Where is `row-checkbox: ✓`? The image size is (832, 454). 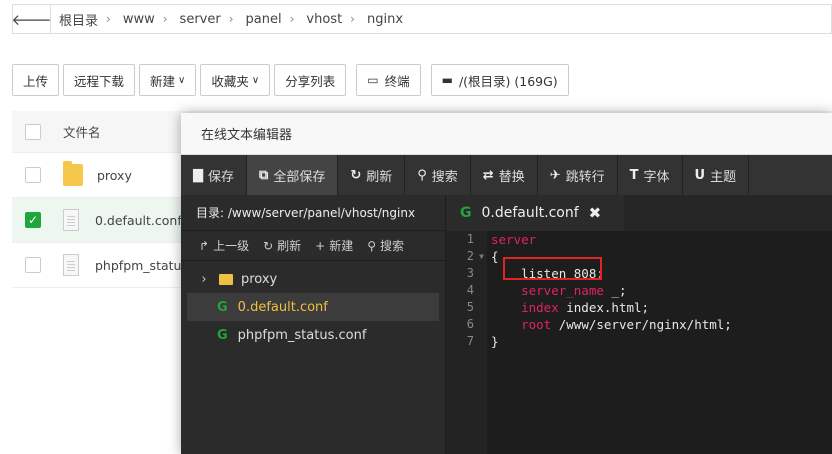 row-checkbox: ✓ is located at coordinates (33, 220).